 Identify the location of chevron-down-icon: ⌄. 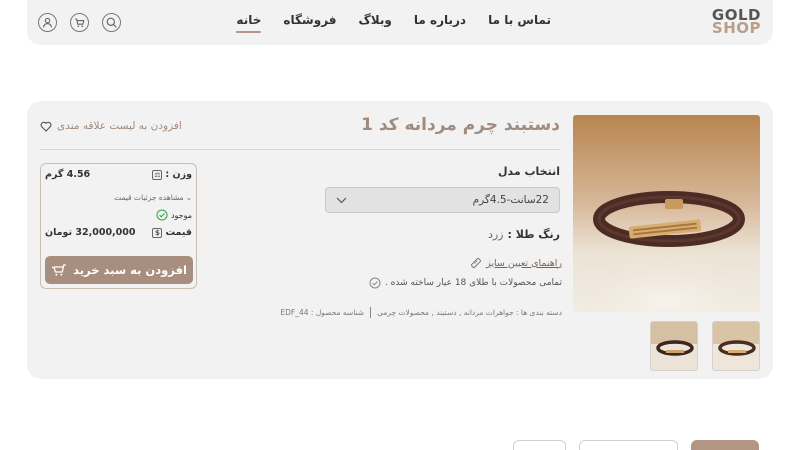
(188, 197).